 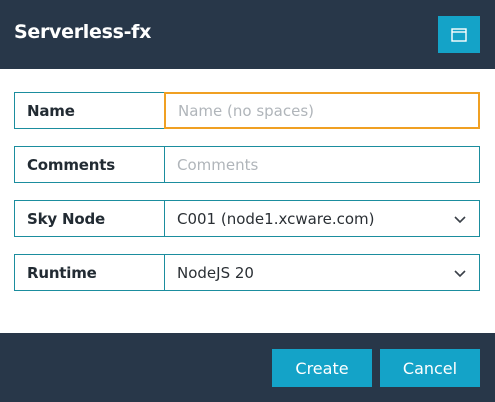 I want to click on runtime-row: Runtime NodeJS 20, so click(x=247, y=272).